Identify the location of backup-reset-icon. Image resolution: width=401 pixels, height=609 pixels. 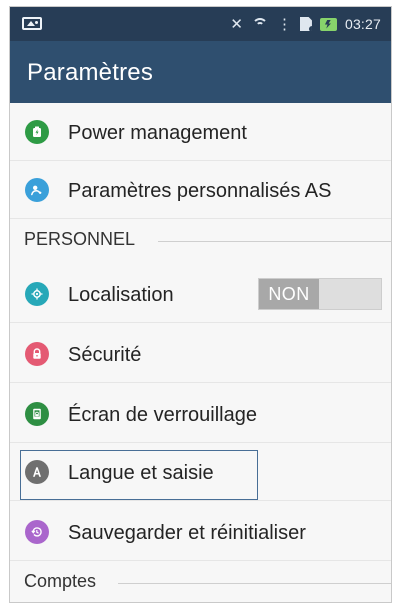
(37, 532).